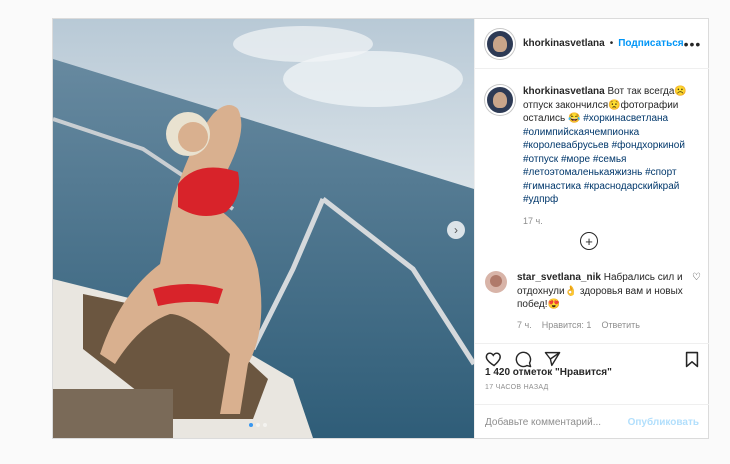 This screenshot has width=730, height=464. I want to click on add-comment-bar: Добавьте комментарий... Опубликовать, so click(592, 421).